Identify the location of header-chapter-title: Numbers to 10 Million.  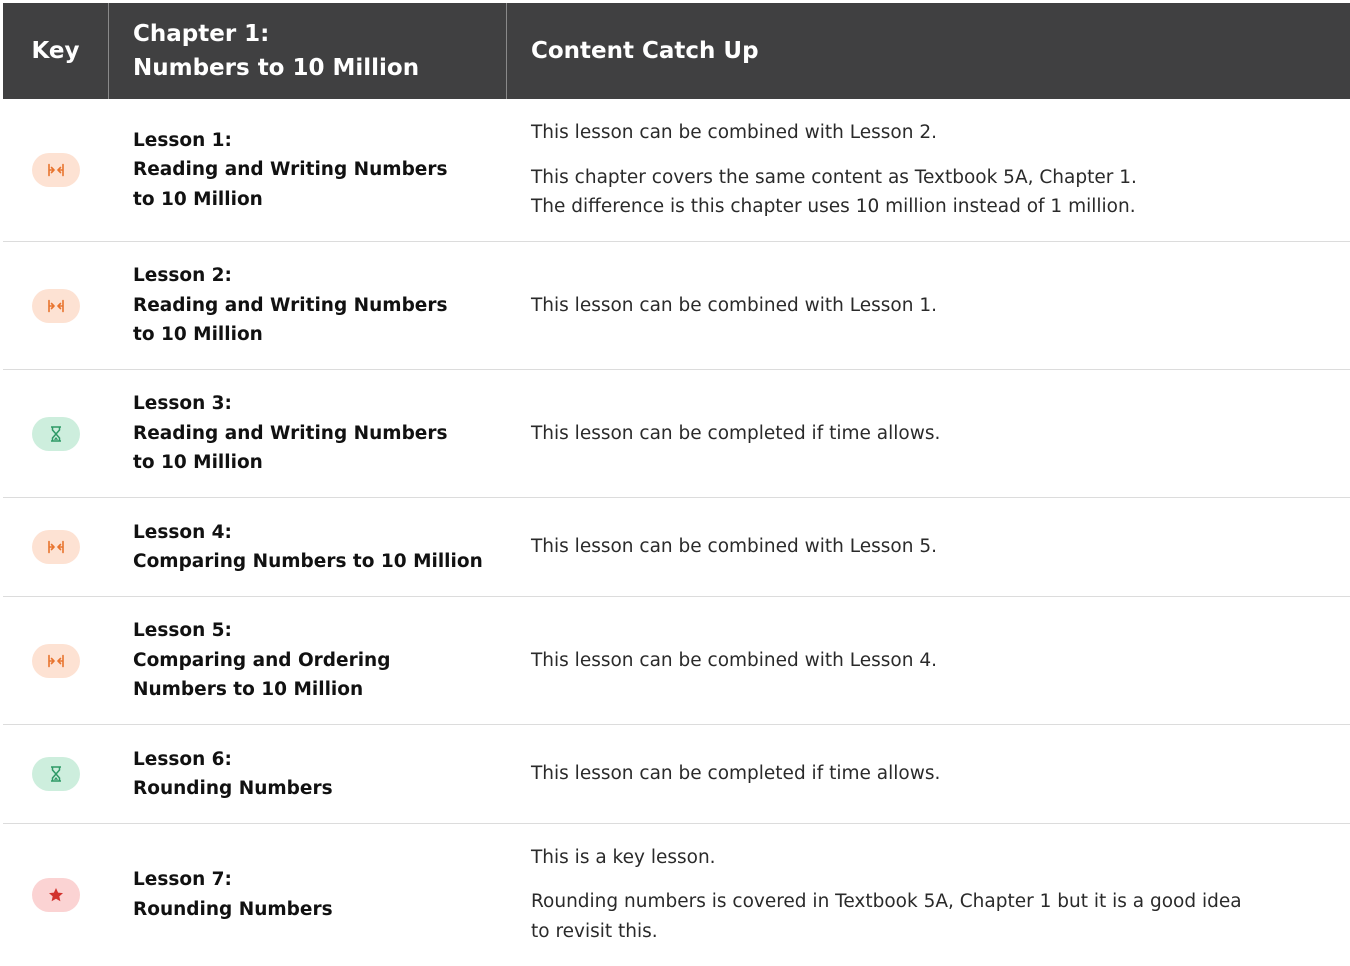
(276, 68).